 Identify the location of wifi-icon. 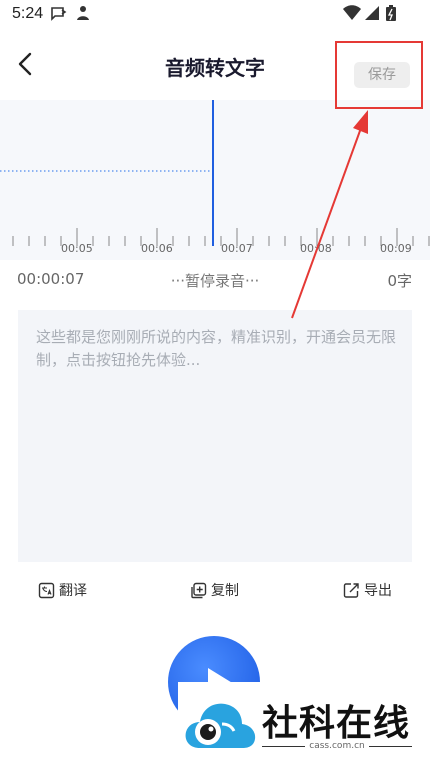
(352, 12).